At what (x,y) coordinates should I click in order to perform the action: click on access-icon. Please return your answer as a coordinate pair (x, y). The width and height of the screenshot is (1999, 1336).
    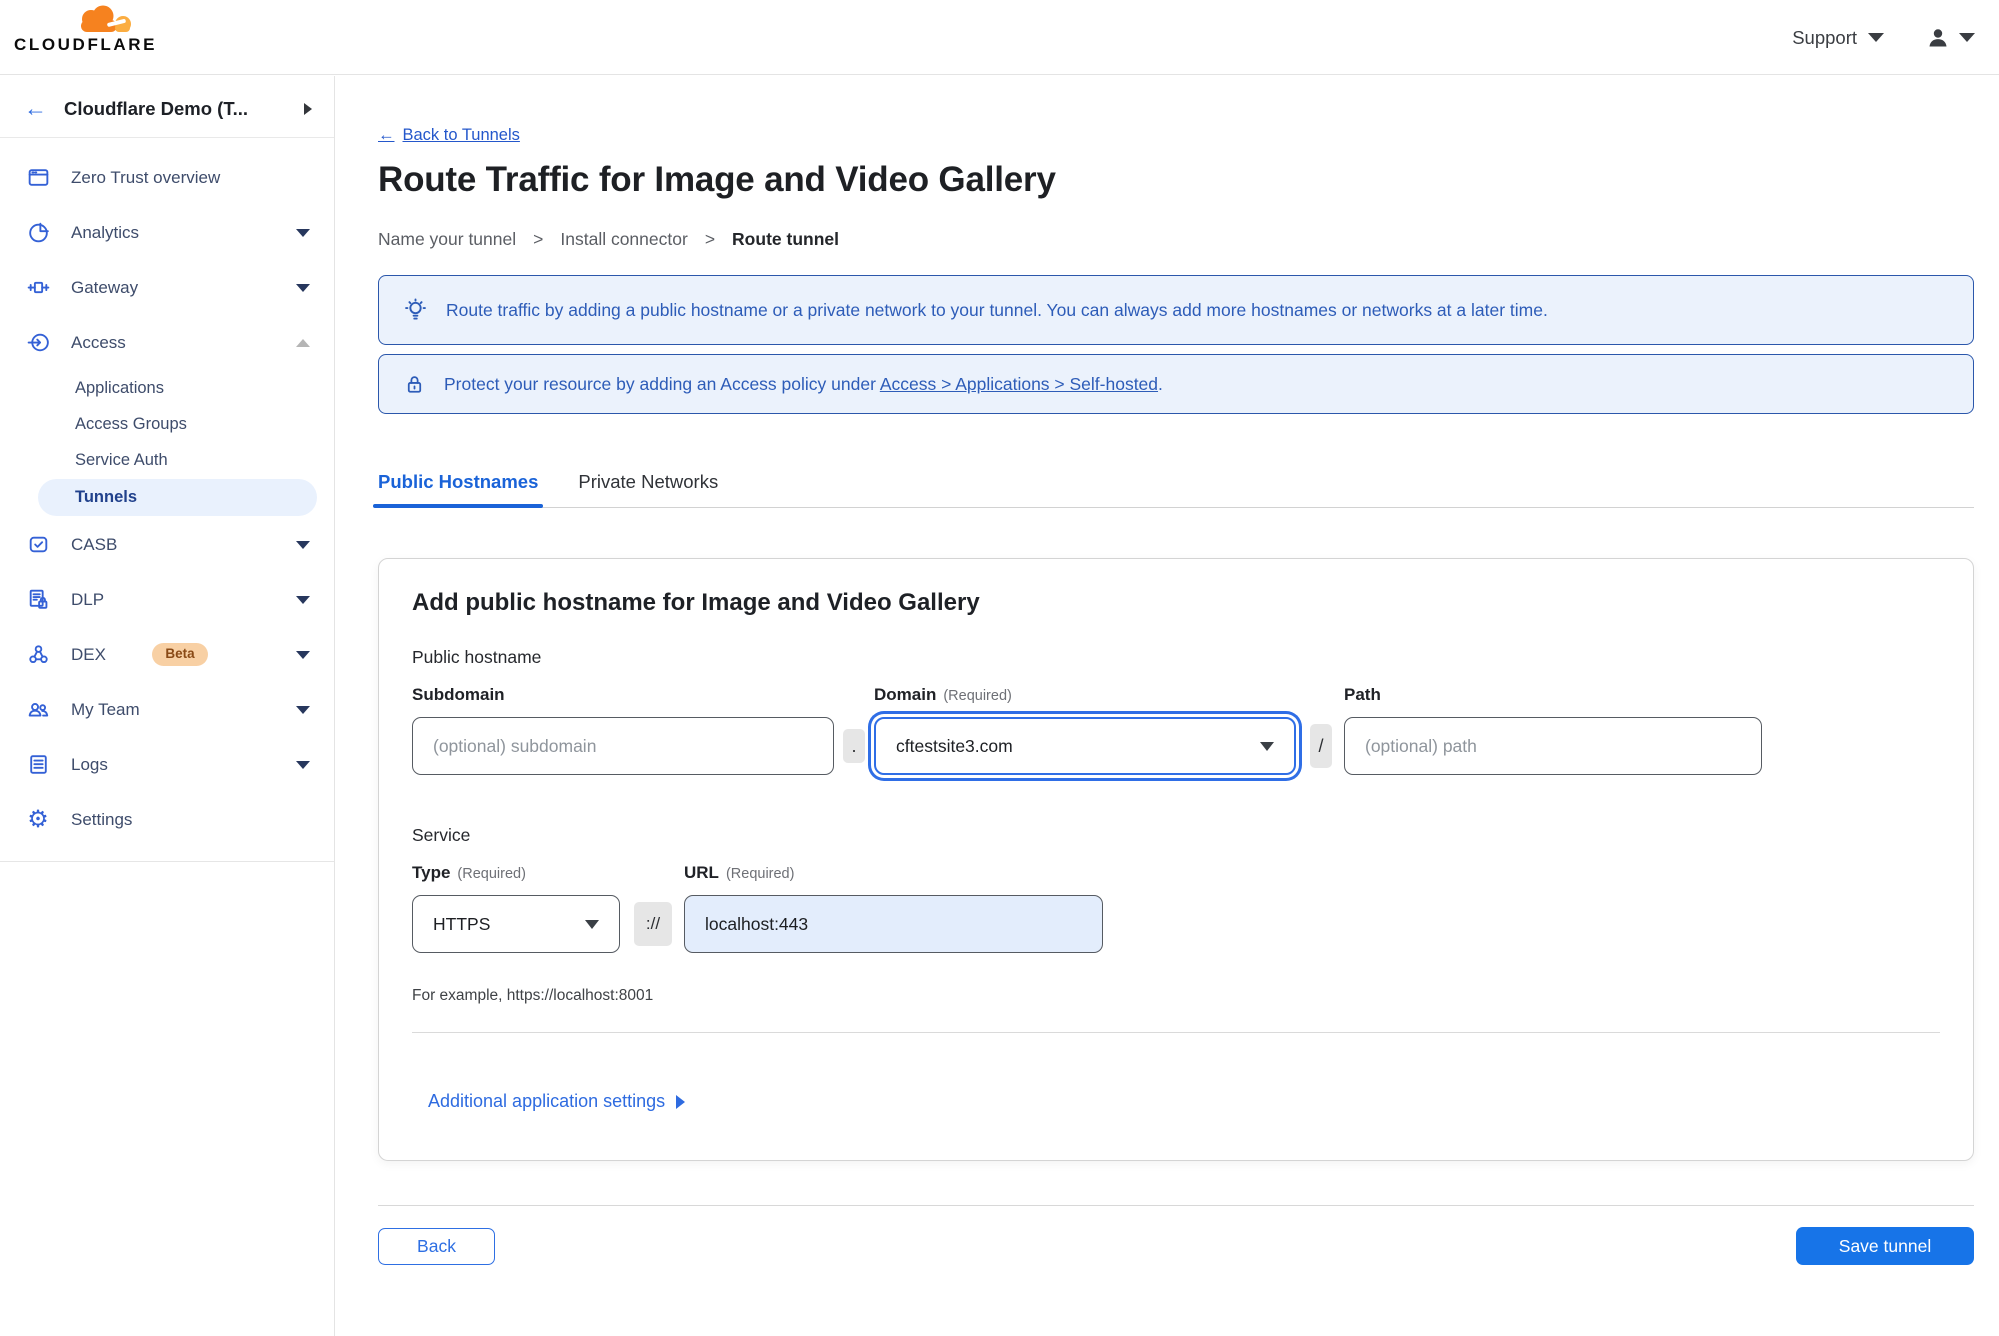
    Looking at the image, I should click on (38, 343).